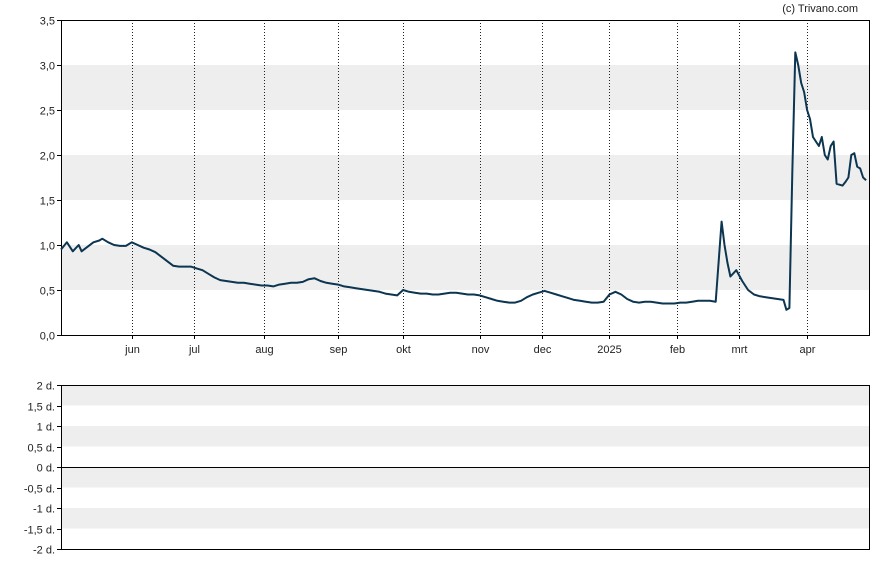 The width and height of the screenshot is (888, 565). Describe the element at coordinates (47, 292) in the screenshot. I see `y-tick-label: 0,5` at that location.